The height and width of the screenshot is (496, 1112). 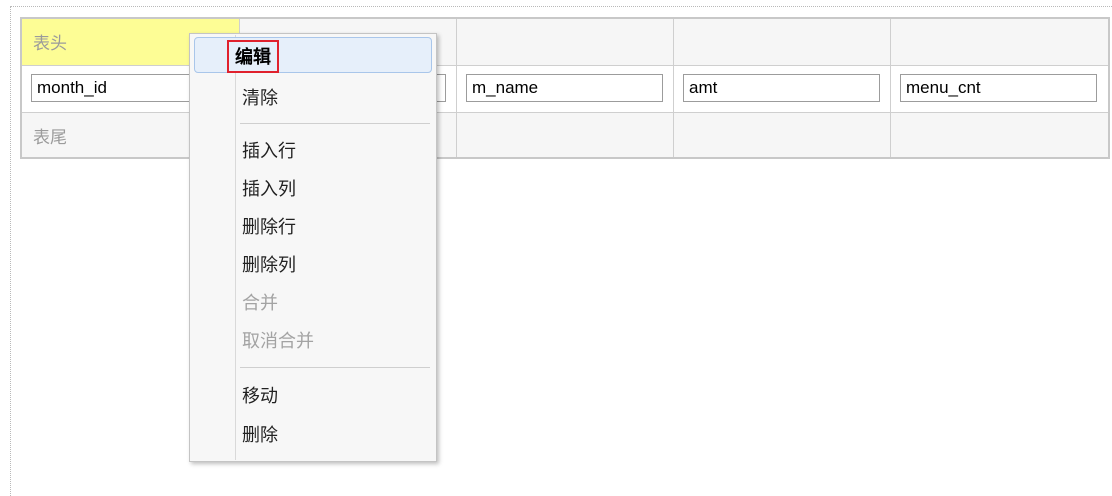 What do you see at coordinates (313, 263) in the screenshot?
I see `menu-item-delete-column: 删除列` at bounding box center [313, 263].